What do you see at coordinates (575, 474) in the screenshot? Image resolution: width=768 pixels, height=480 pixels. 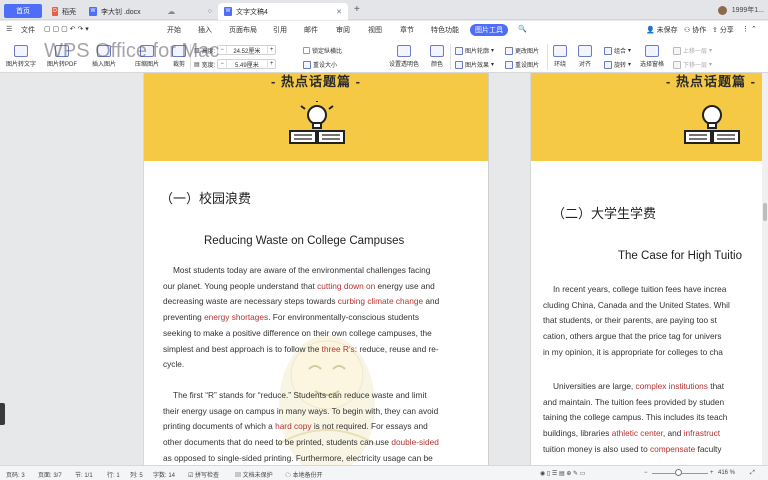 I see `pen-icon: ✎` at bounding box center [575, 474].